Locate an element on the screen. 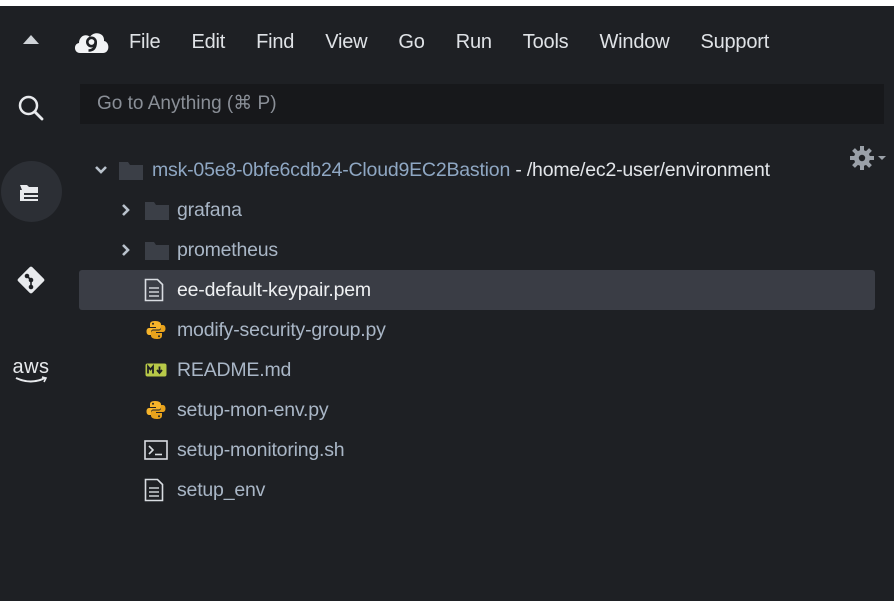  root-folder-path: - /home/ec2-user/environment is located at coordinates (640, 169).